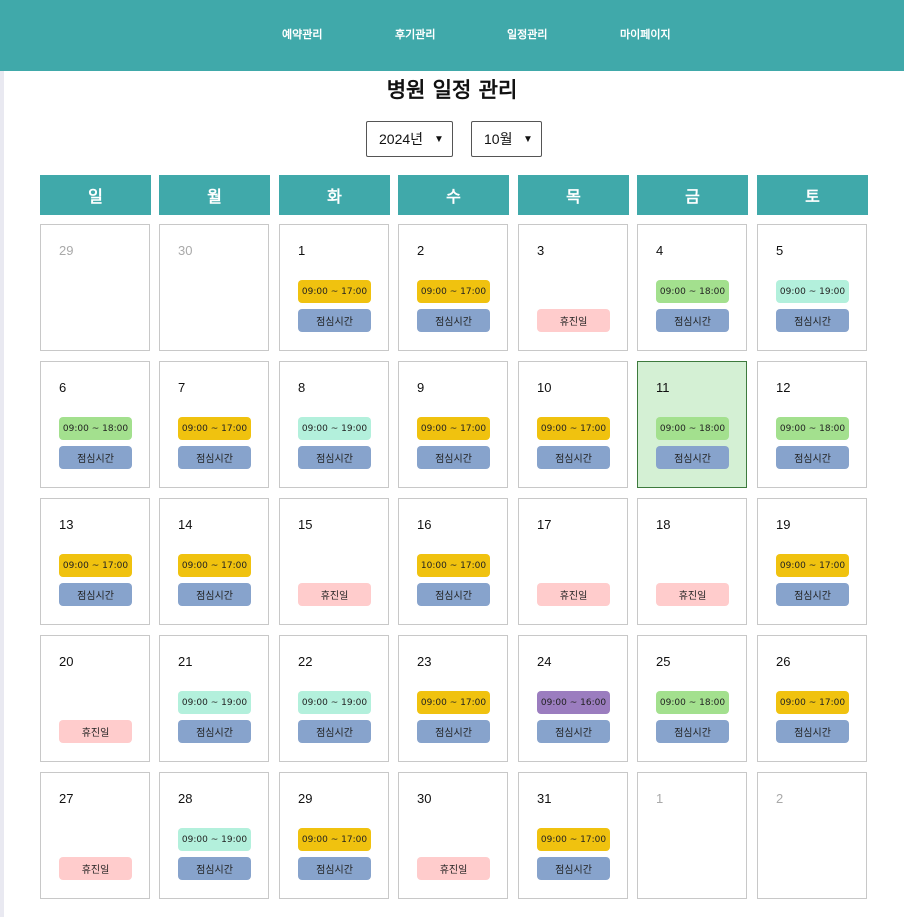  I want to click on nav-reviews: 후기관리, so click(415, 34).